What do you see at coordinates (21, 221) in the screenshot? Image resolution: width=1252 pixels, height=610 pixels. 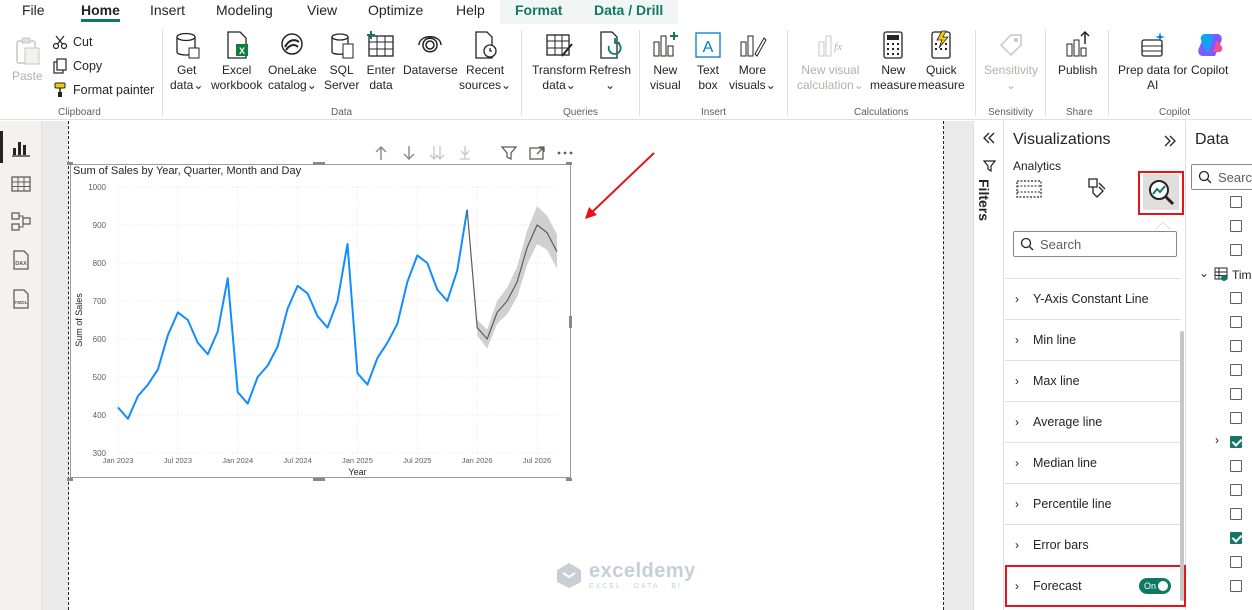 I see `model-view-icon` at bounding box center [21, 221].